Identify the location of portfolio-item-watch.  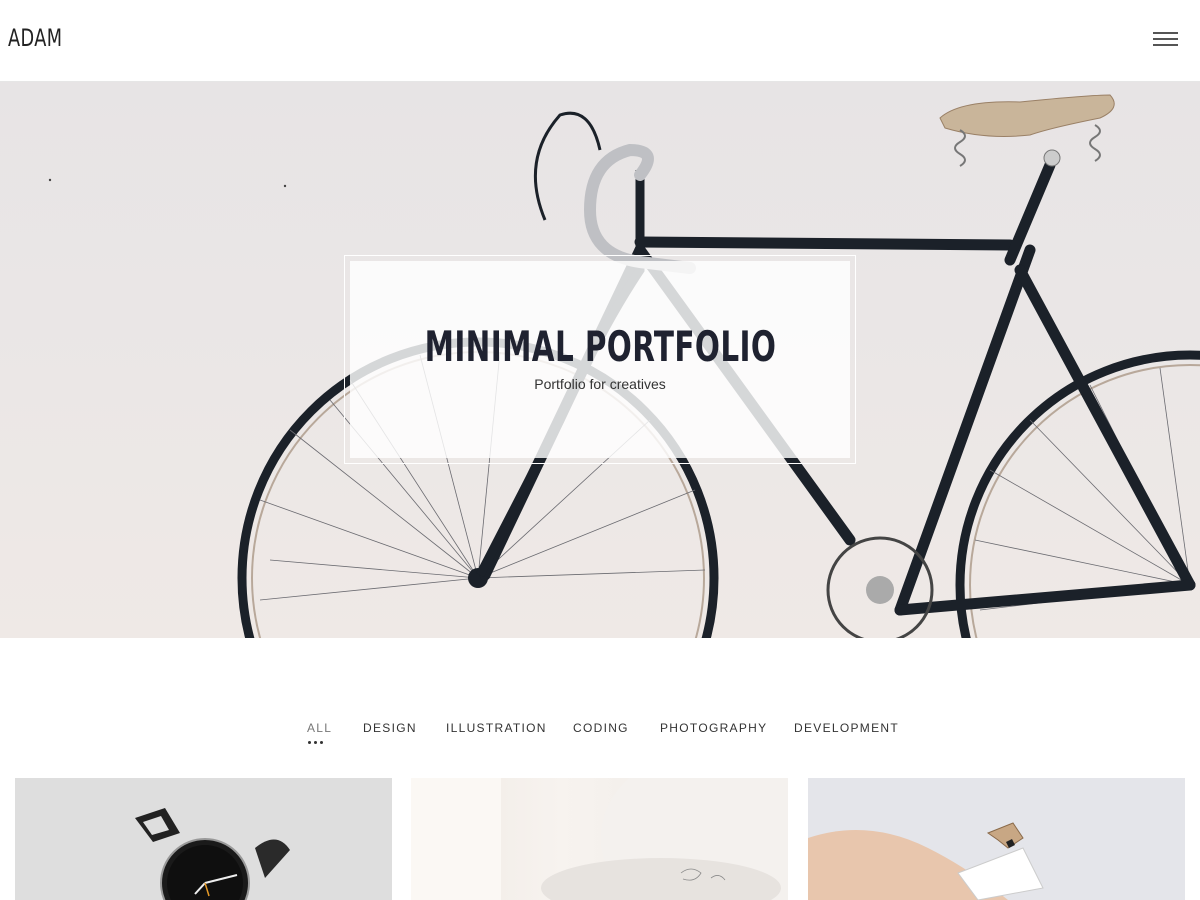
(203, 839).